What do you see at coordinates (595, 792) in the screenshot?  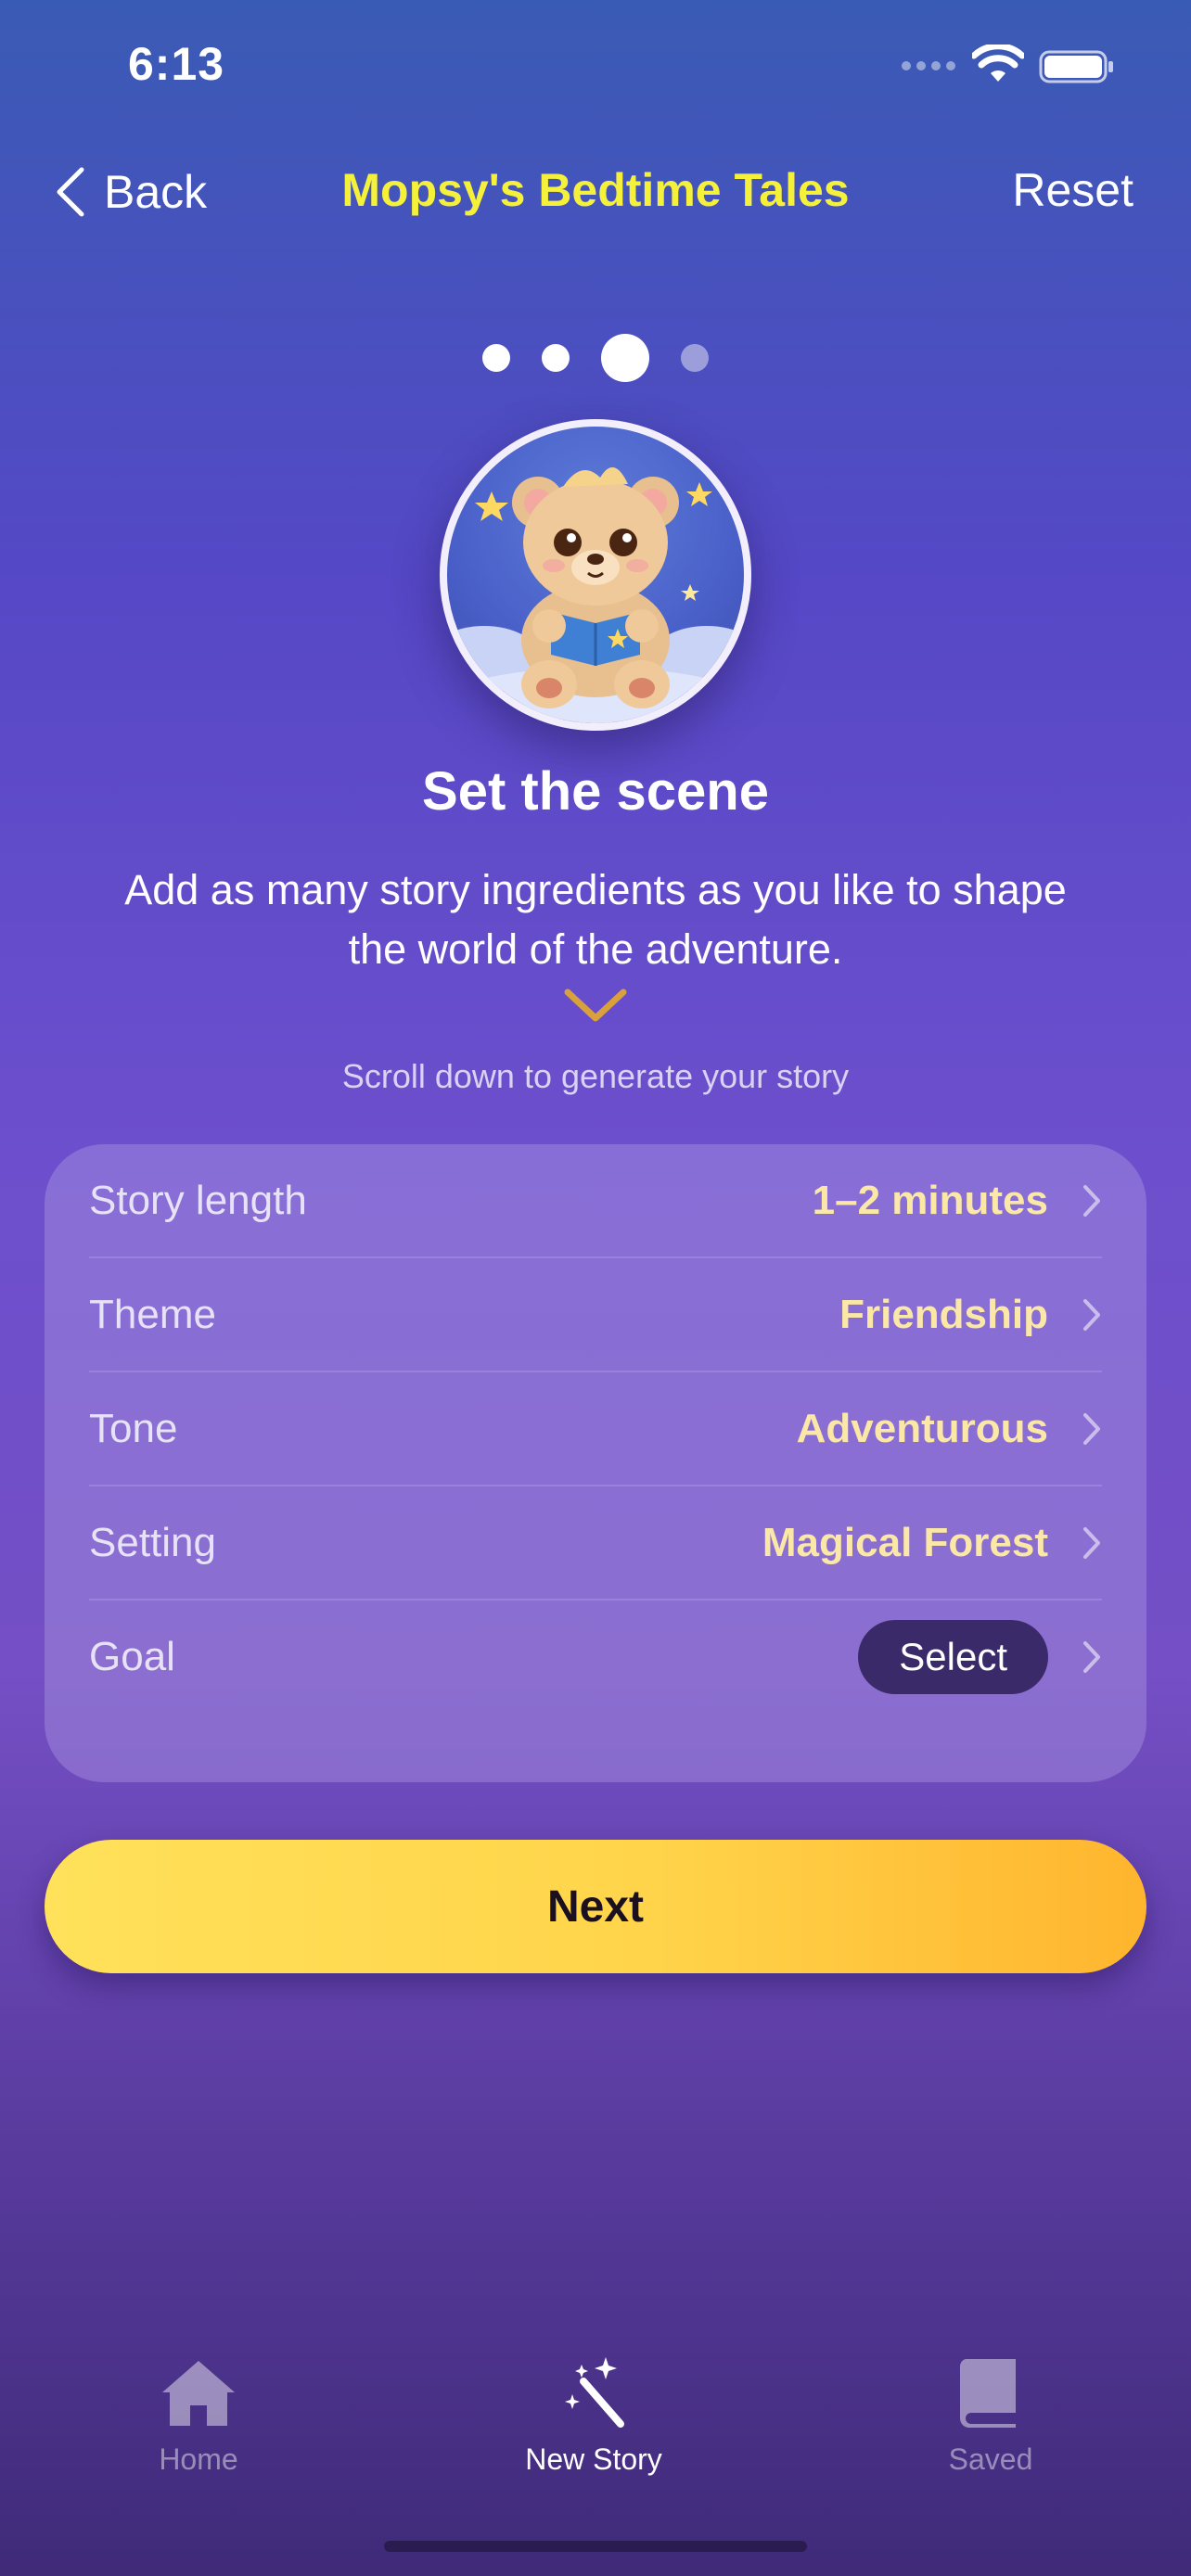 I see `page-title: Set the scene` at bounding box center [595, 792].